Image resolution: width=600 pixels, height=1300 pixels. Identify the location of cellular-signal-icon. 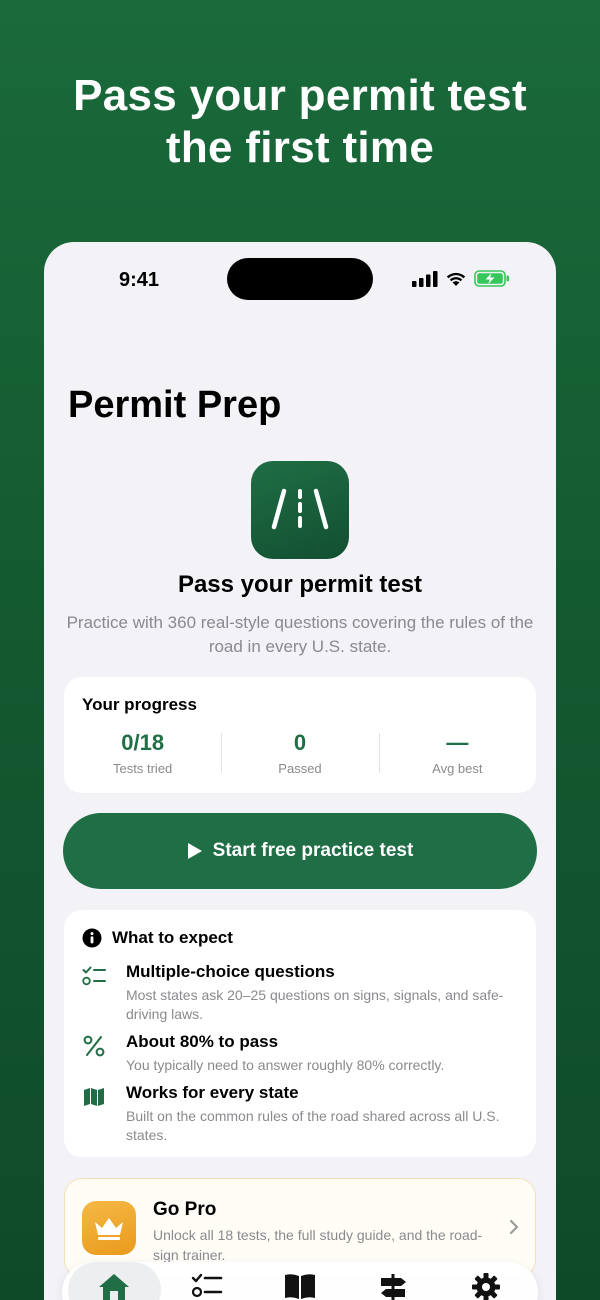
(425, 278).